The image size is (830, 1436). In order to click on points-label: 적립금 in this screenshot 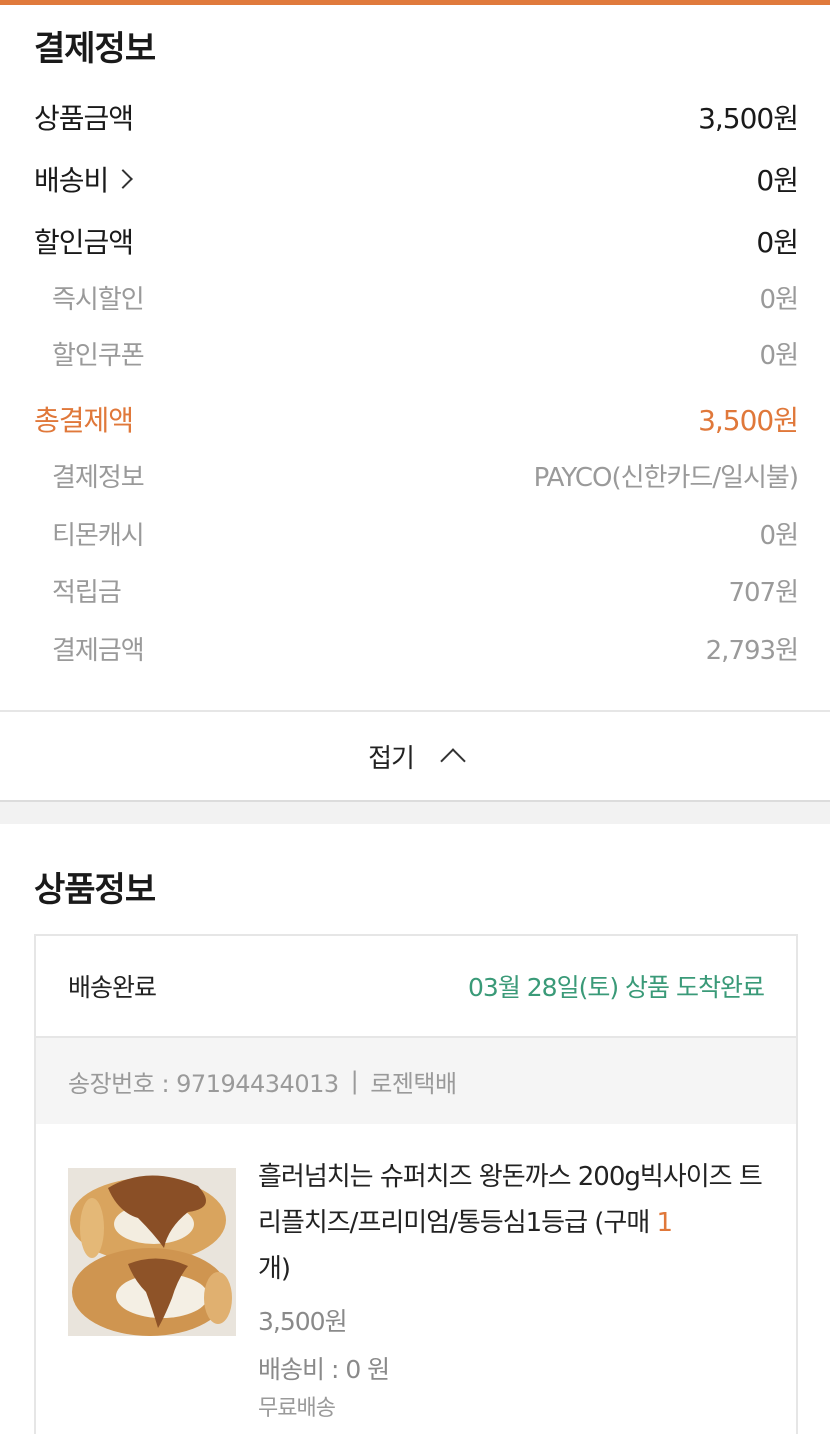, I will do `click(87, 592)`.